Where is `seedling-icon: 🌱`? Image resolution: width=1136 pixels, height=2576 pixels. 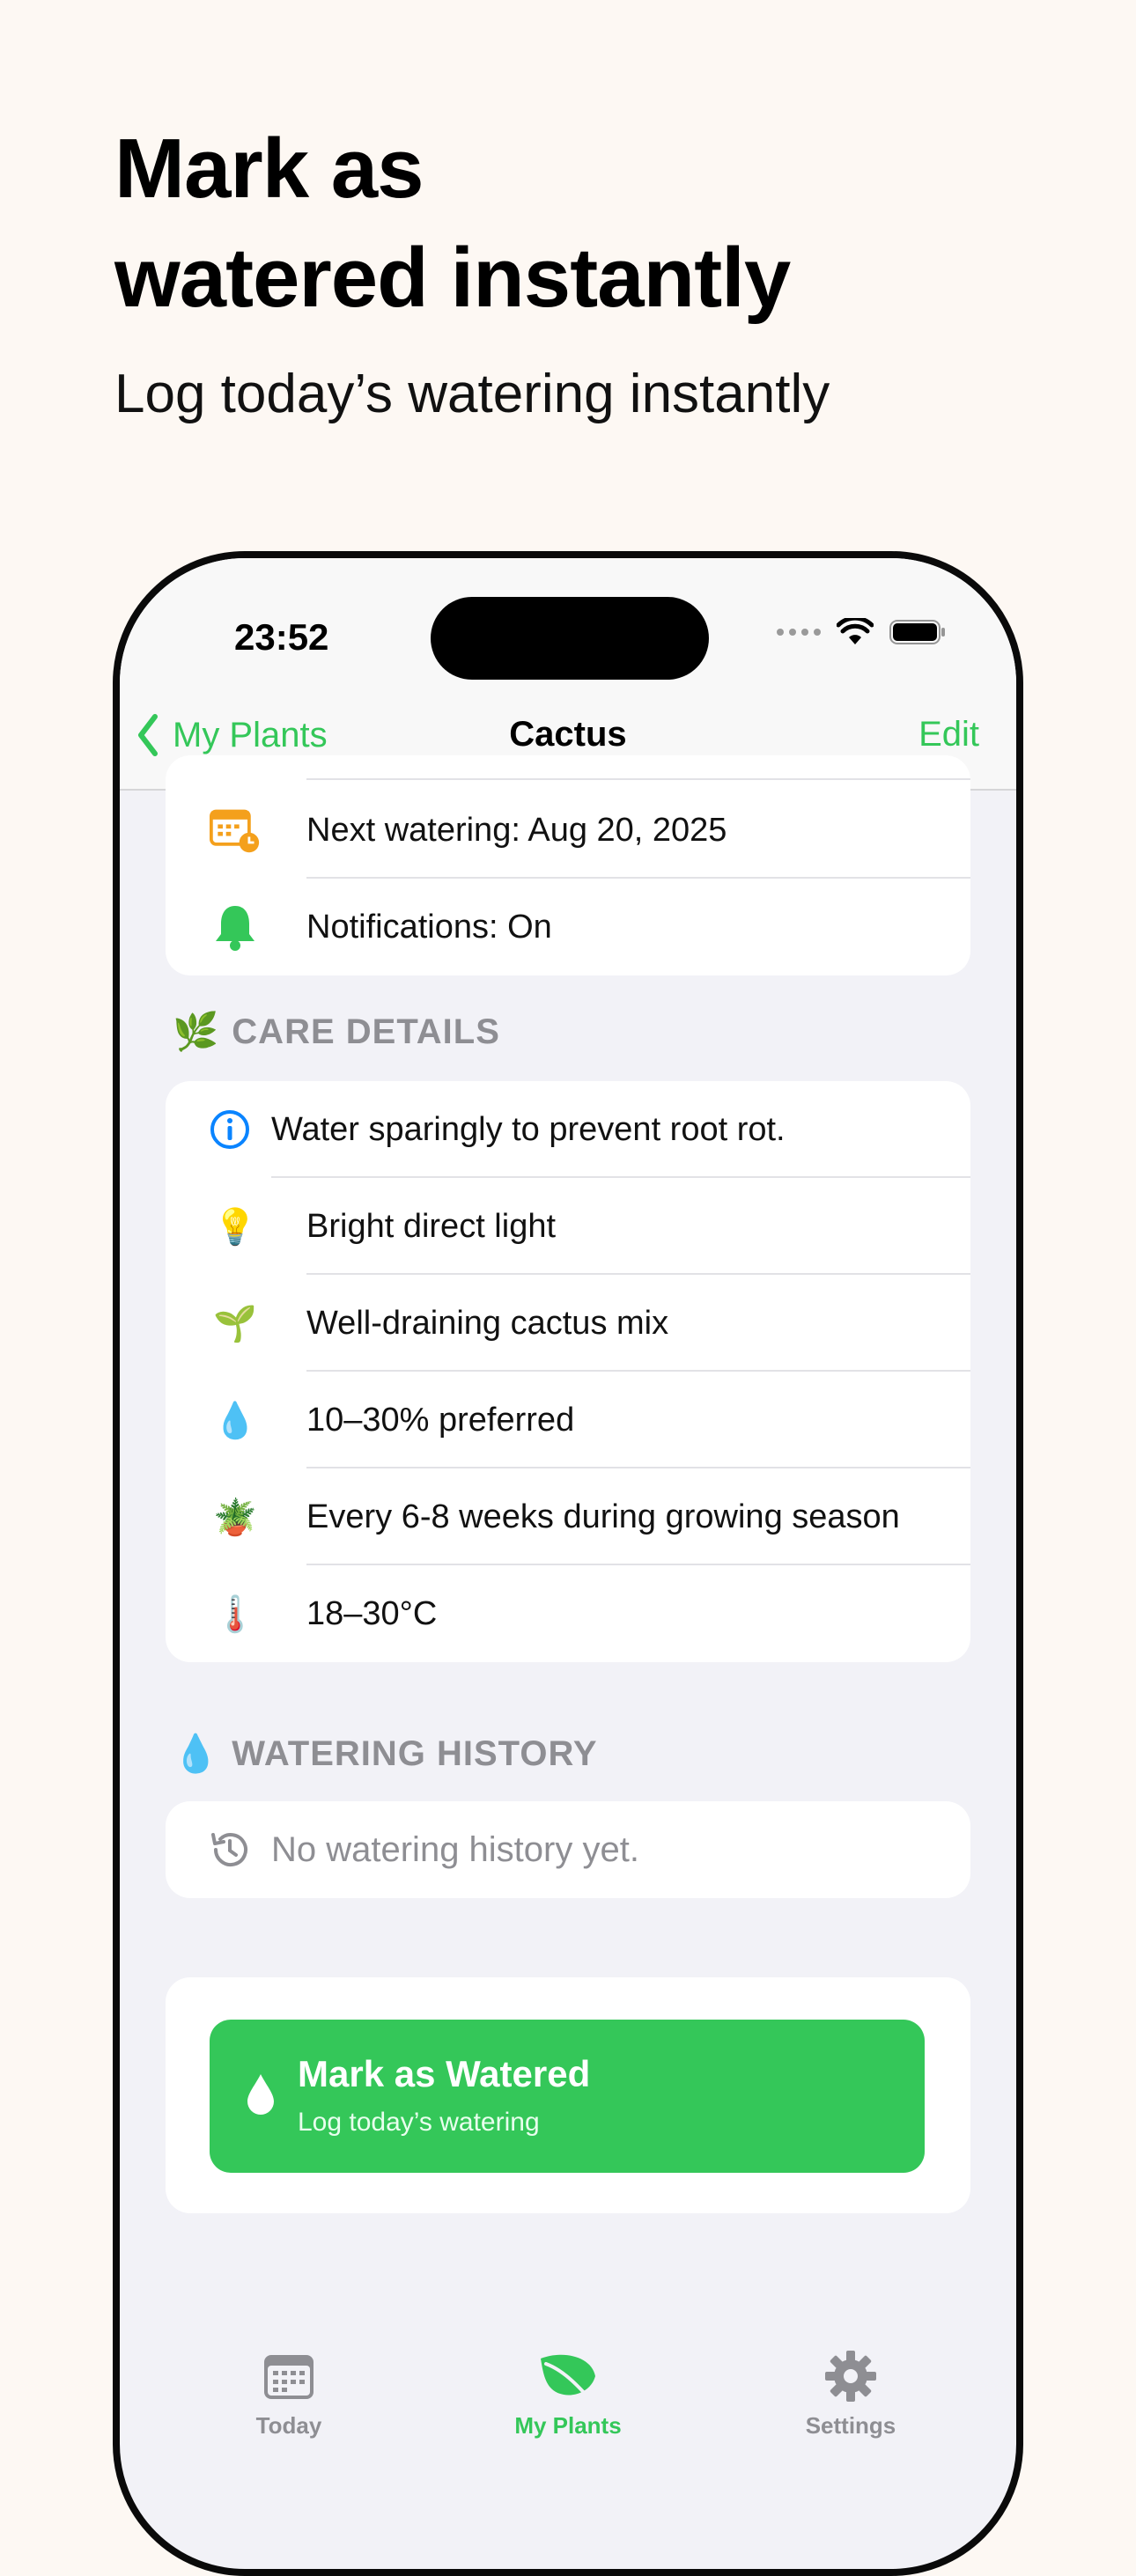 seedling-icon: 🌱 is located at coordinates (235, 1324).